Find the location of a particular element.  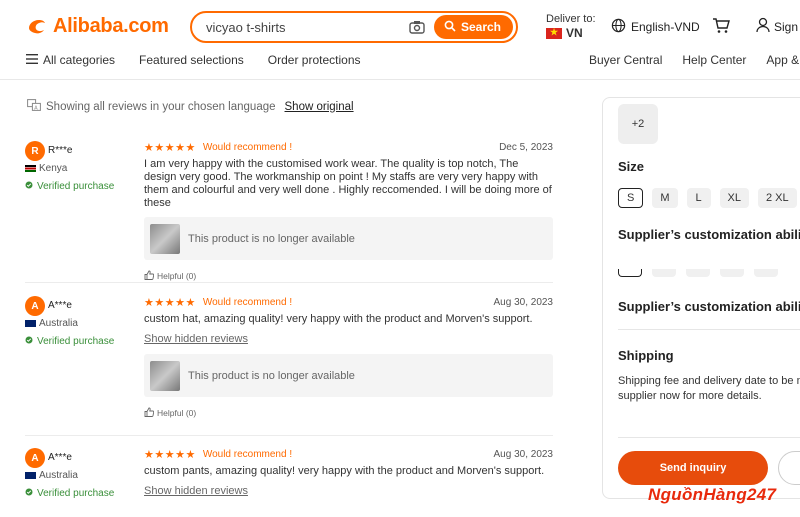

all-categories-label: All categories is located at coordinates (79, 60).